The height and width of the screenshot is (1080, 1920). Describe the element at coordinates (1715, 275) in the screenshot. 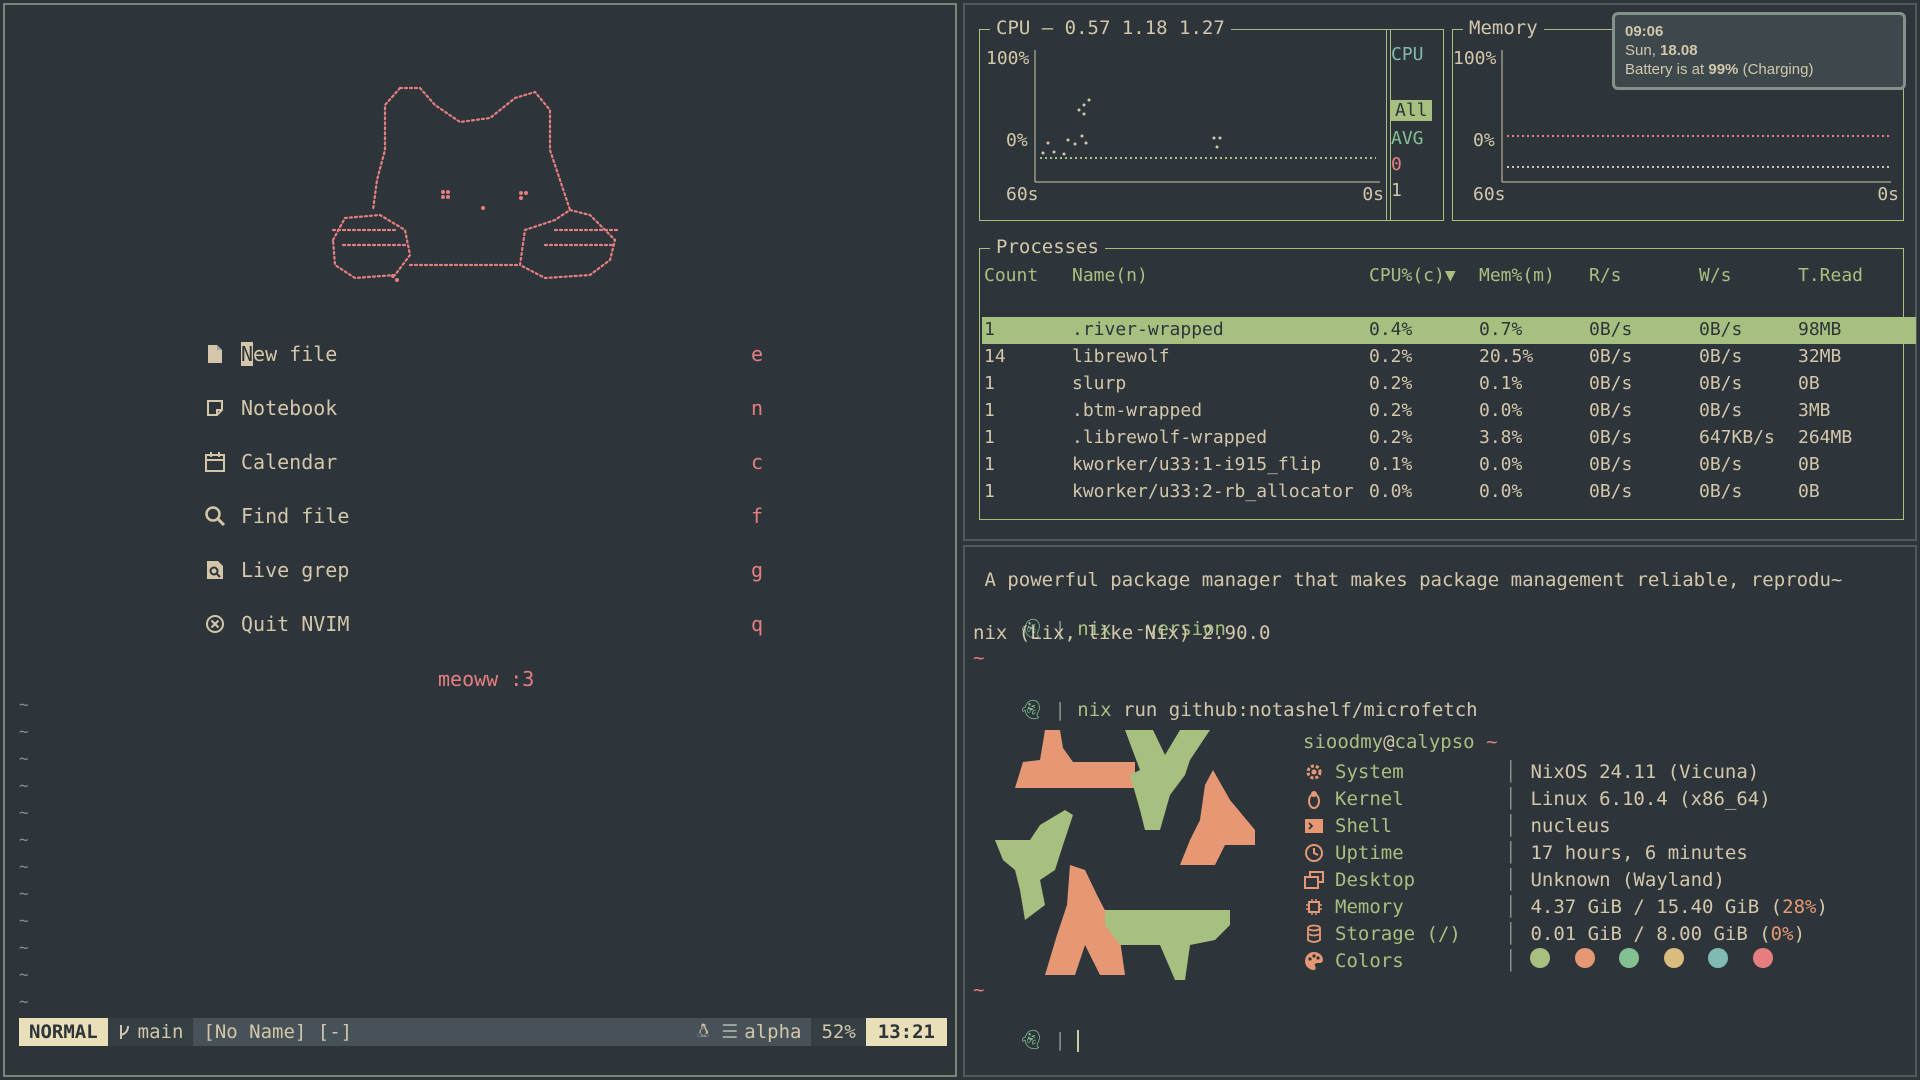

I see `header-write-rate: W/s` at that location.